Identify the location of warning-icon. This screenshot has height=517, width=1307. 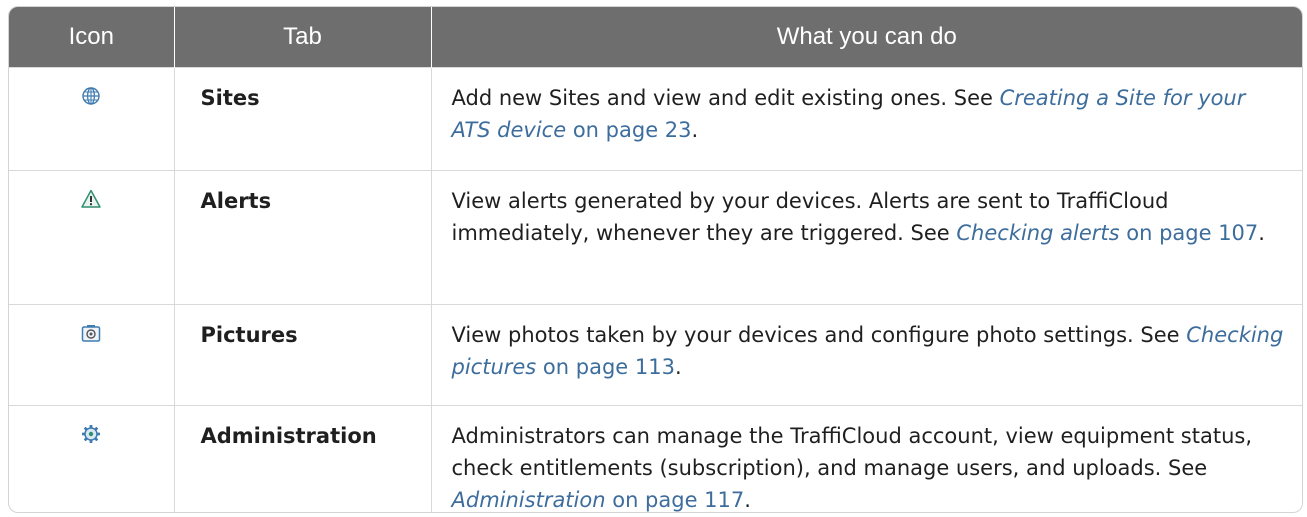
(91, 198).